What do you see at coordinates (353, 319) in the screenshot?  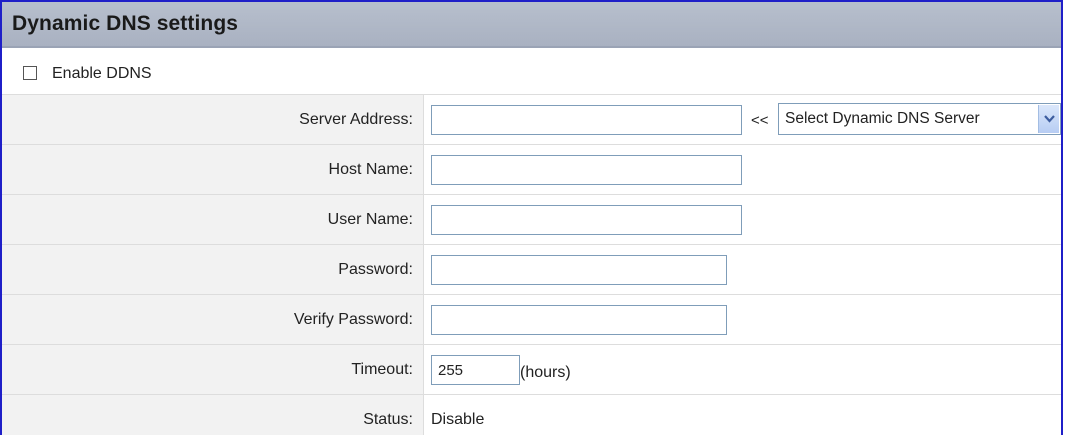 I see `verify-password-label: Verify Password:` at bounding box center [353, 319].